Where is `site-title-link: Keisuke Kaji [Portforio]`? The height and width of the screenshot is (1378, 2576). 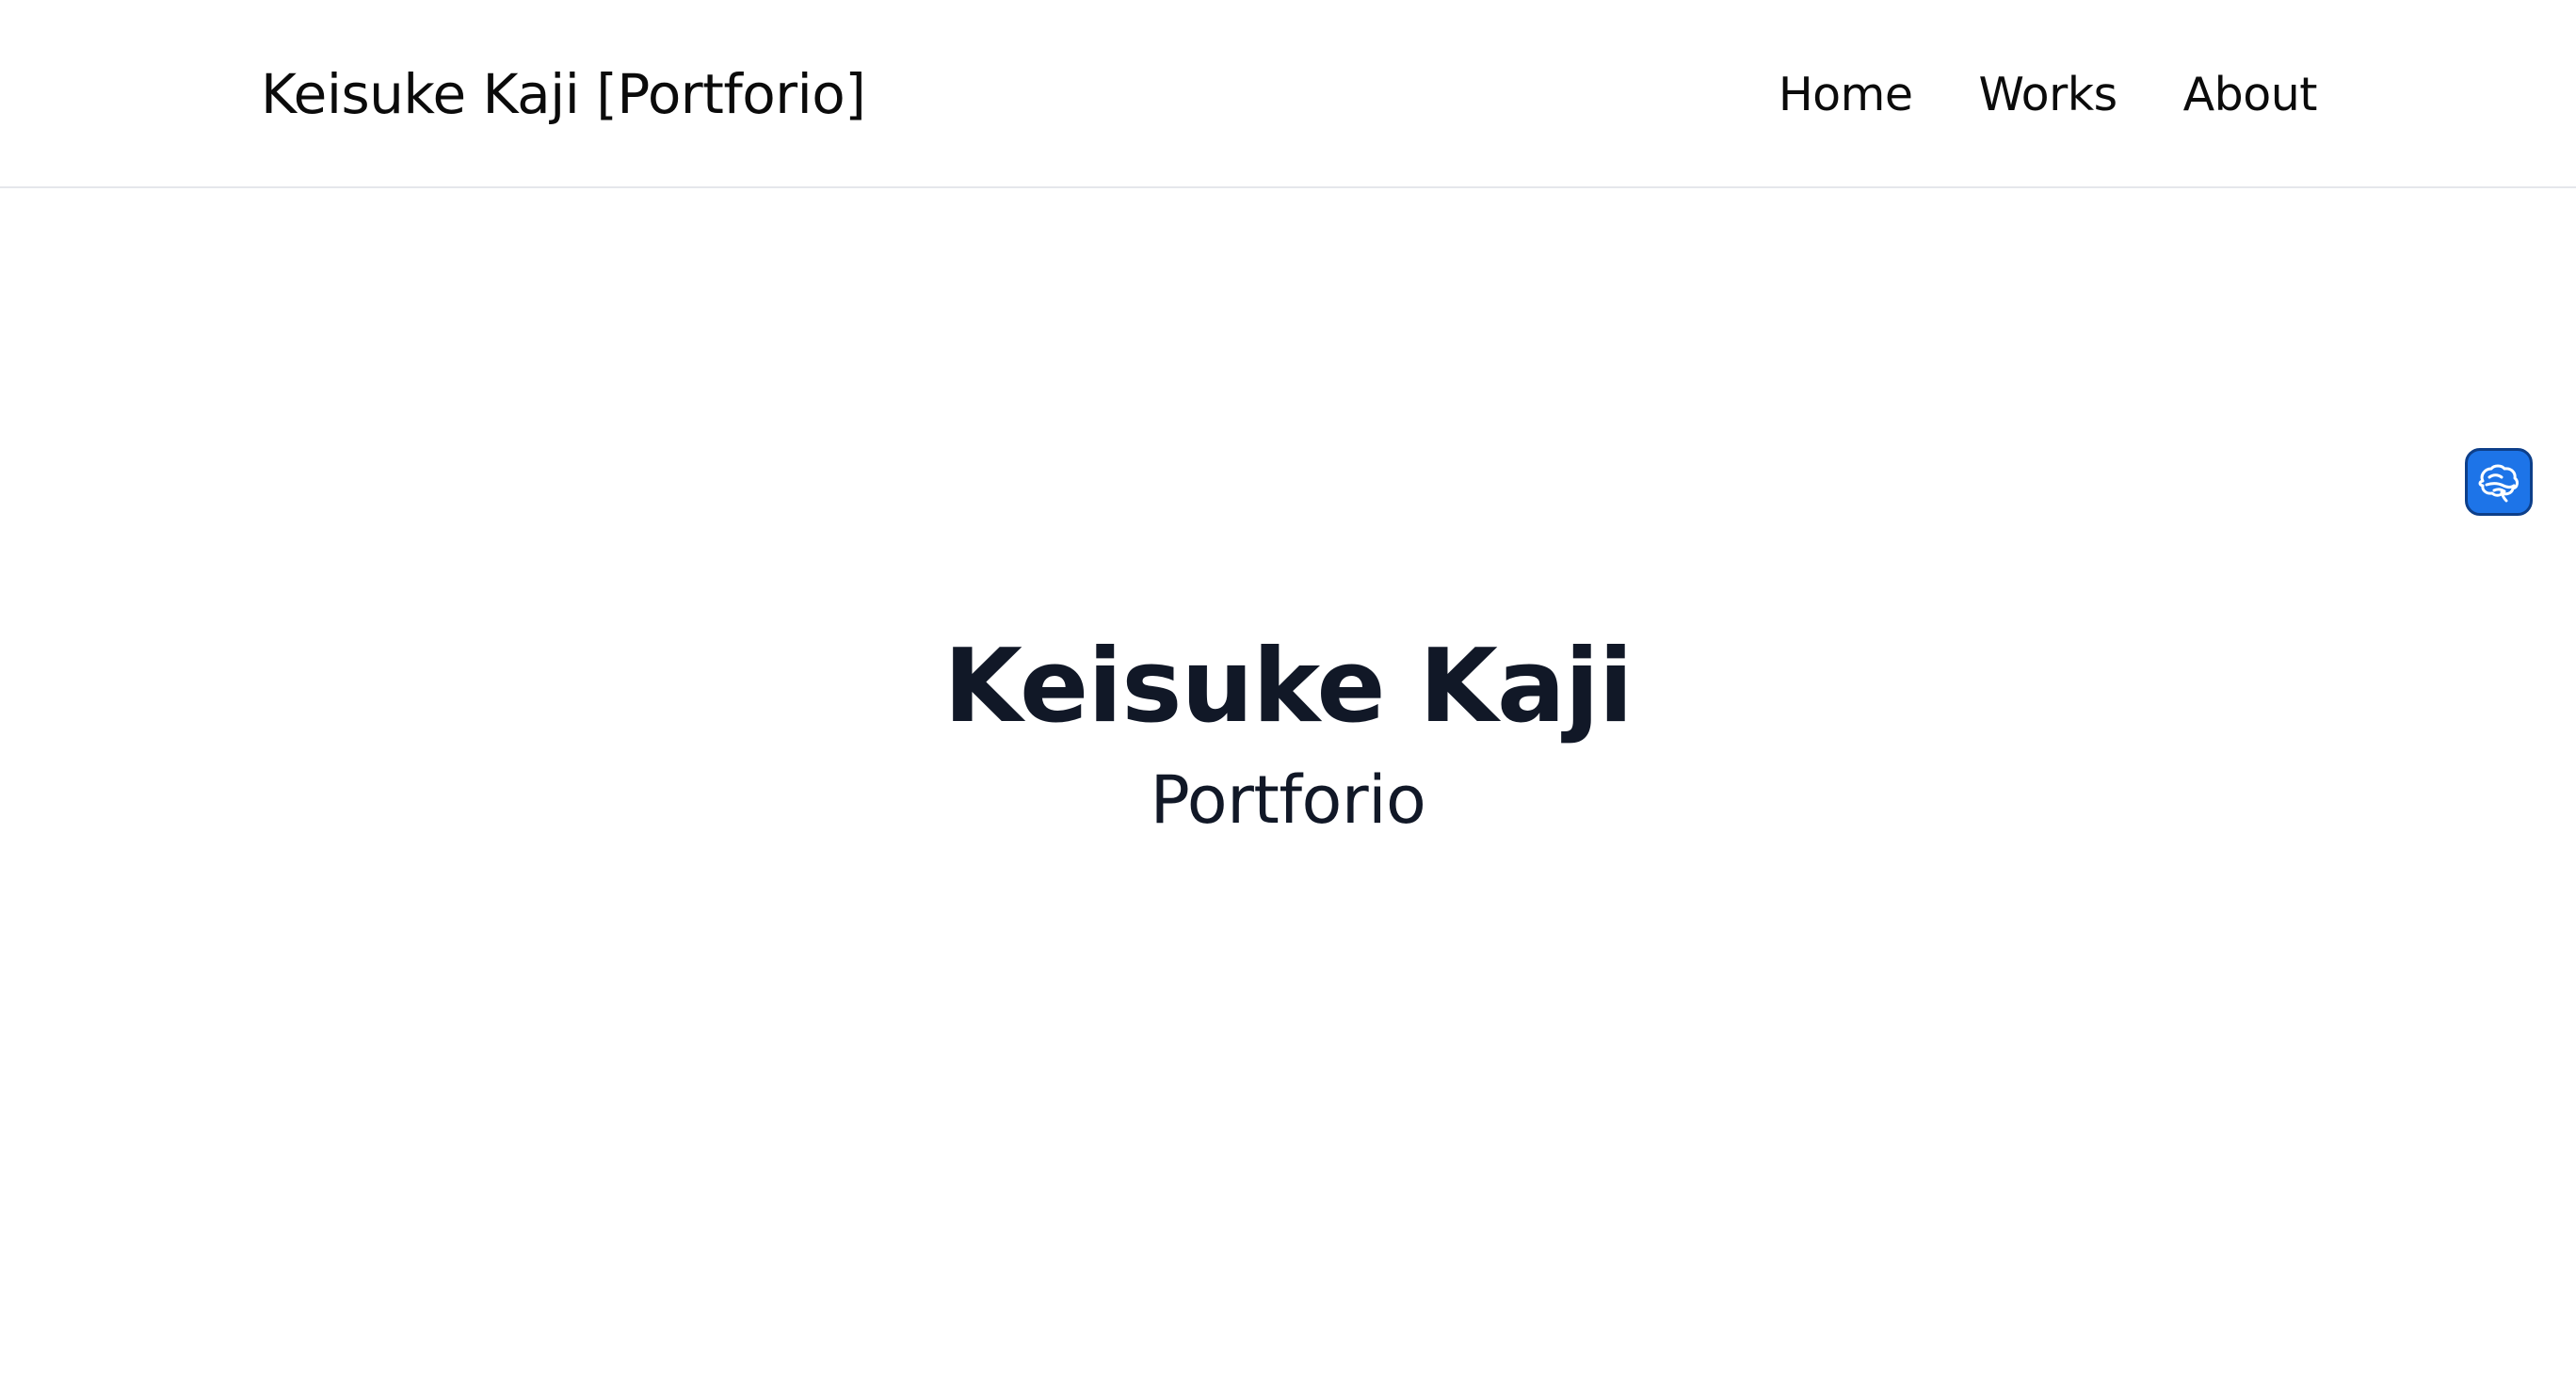 site-title-link: Keisuke Kaji [Portforio] is located at coordinates (563, 94).